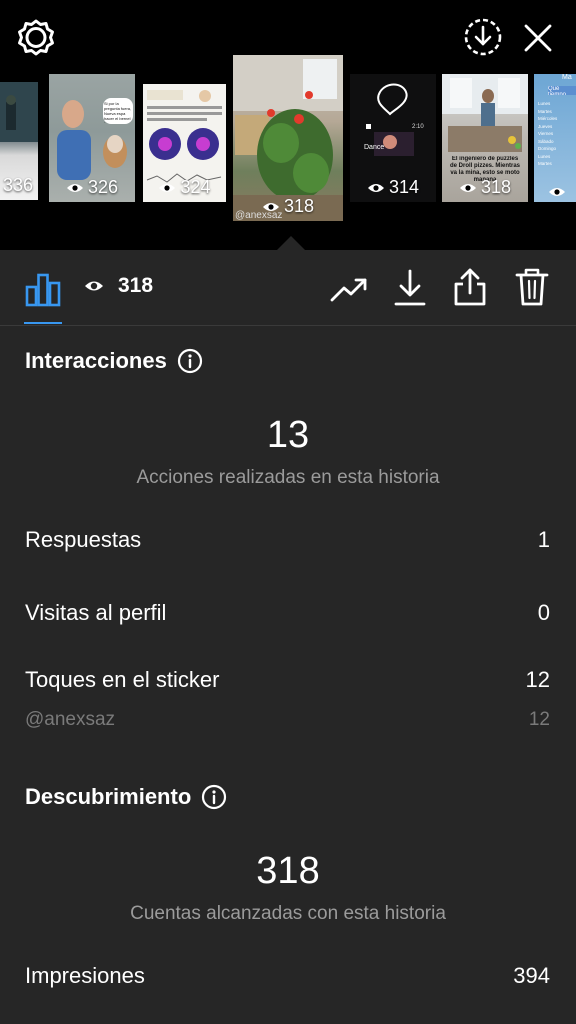 The width and height of the screenshot is (576, 1024). What do you see at coordinates (83, 539) in the screenshot?
I see `replies-label: Respuestas` at bounding box center [83, 539].